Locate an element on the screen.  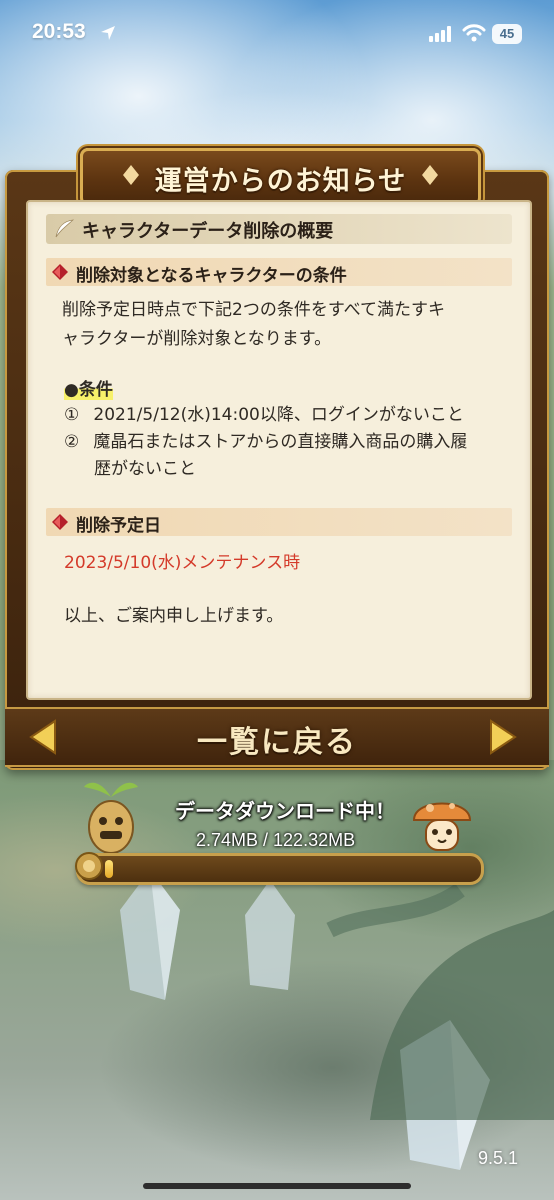
wifi-icon is located at coordinates (474, 33).